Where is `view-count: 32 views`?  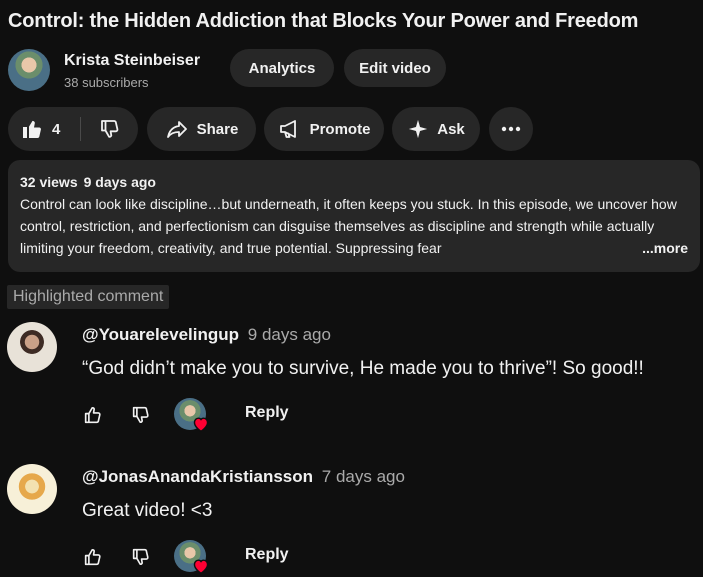
view-count: 32 views is located at coordinates (49, 182).